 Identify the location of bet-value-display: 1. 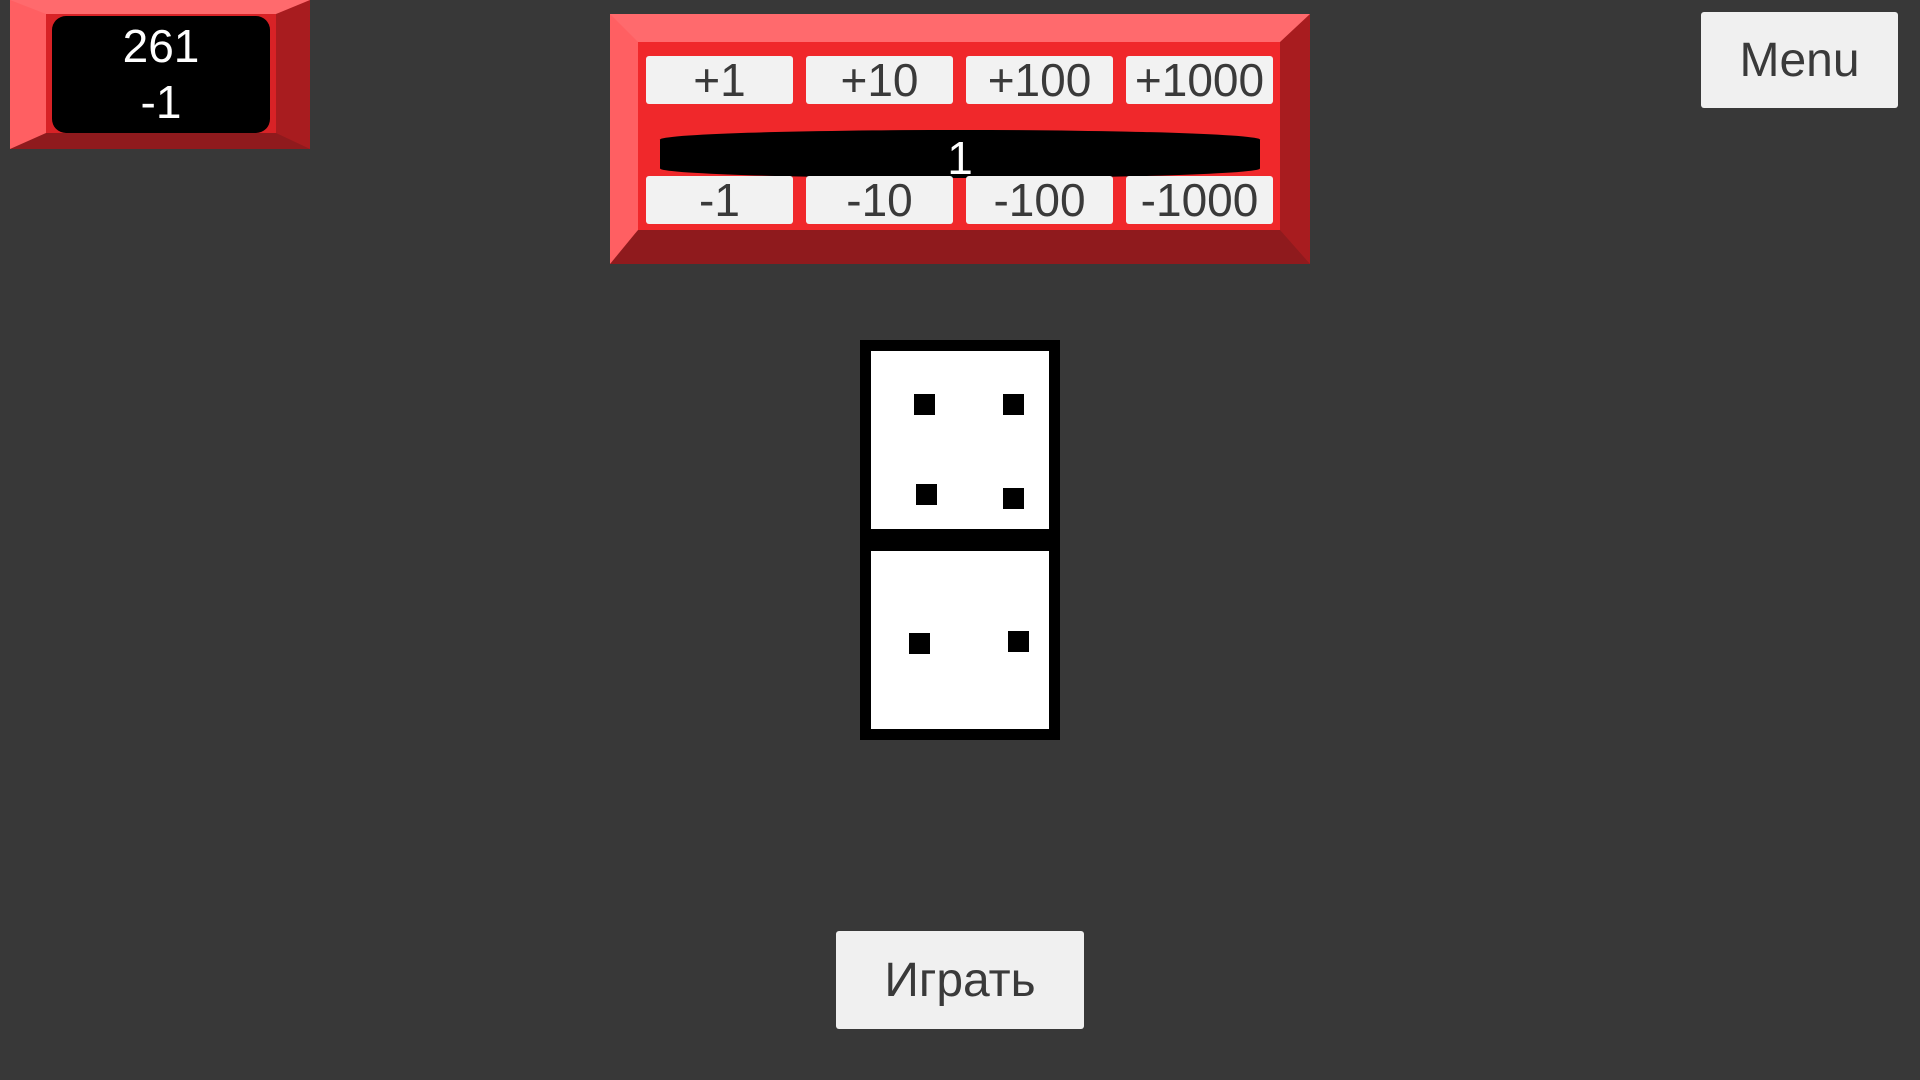
(960, 157).